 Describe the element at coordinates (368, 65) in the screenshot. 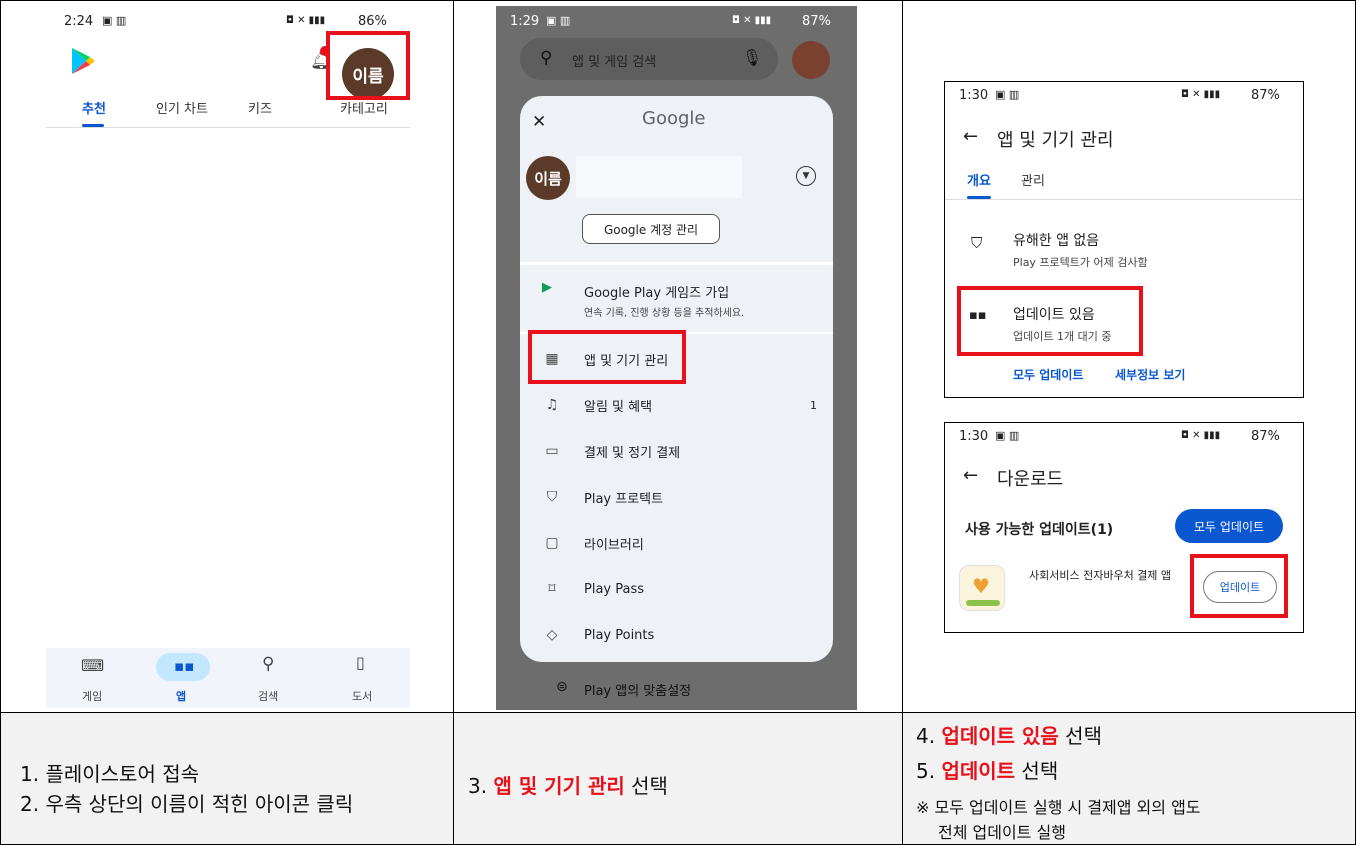

I see `highlight-avatar` at that location.